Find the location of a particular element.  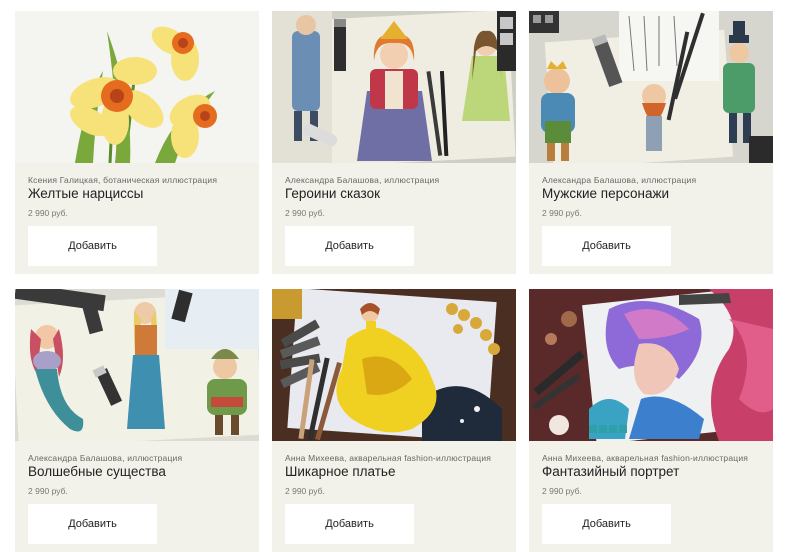

magical-creatures-image is located at coordinates (137, 365).